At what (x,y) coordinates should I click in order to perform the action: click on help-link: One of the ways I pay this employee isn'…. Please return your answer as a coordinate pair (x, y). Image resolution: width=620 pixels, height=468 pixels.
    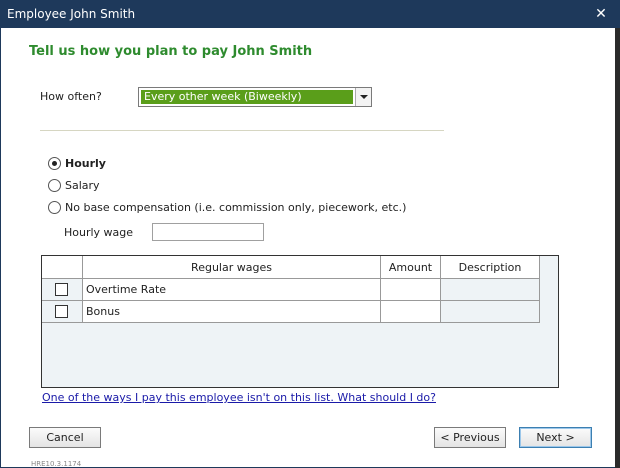
    Looking at the image, I should click on (239, 397).